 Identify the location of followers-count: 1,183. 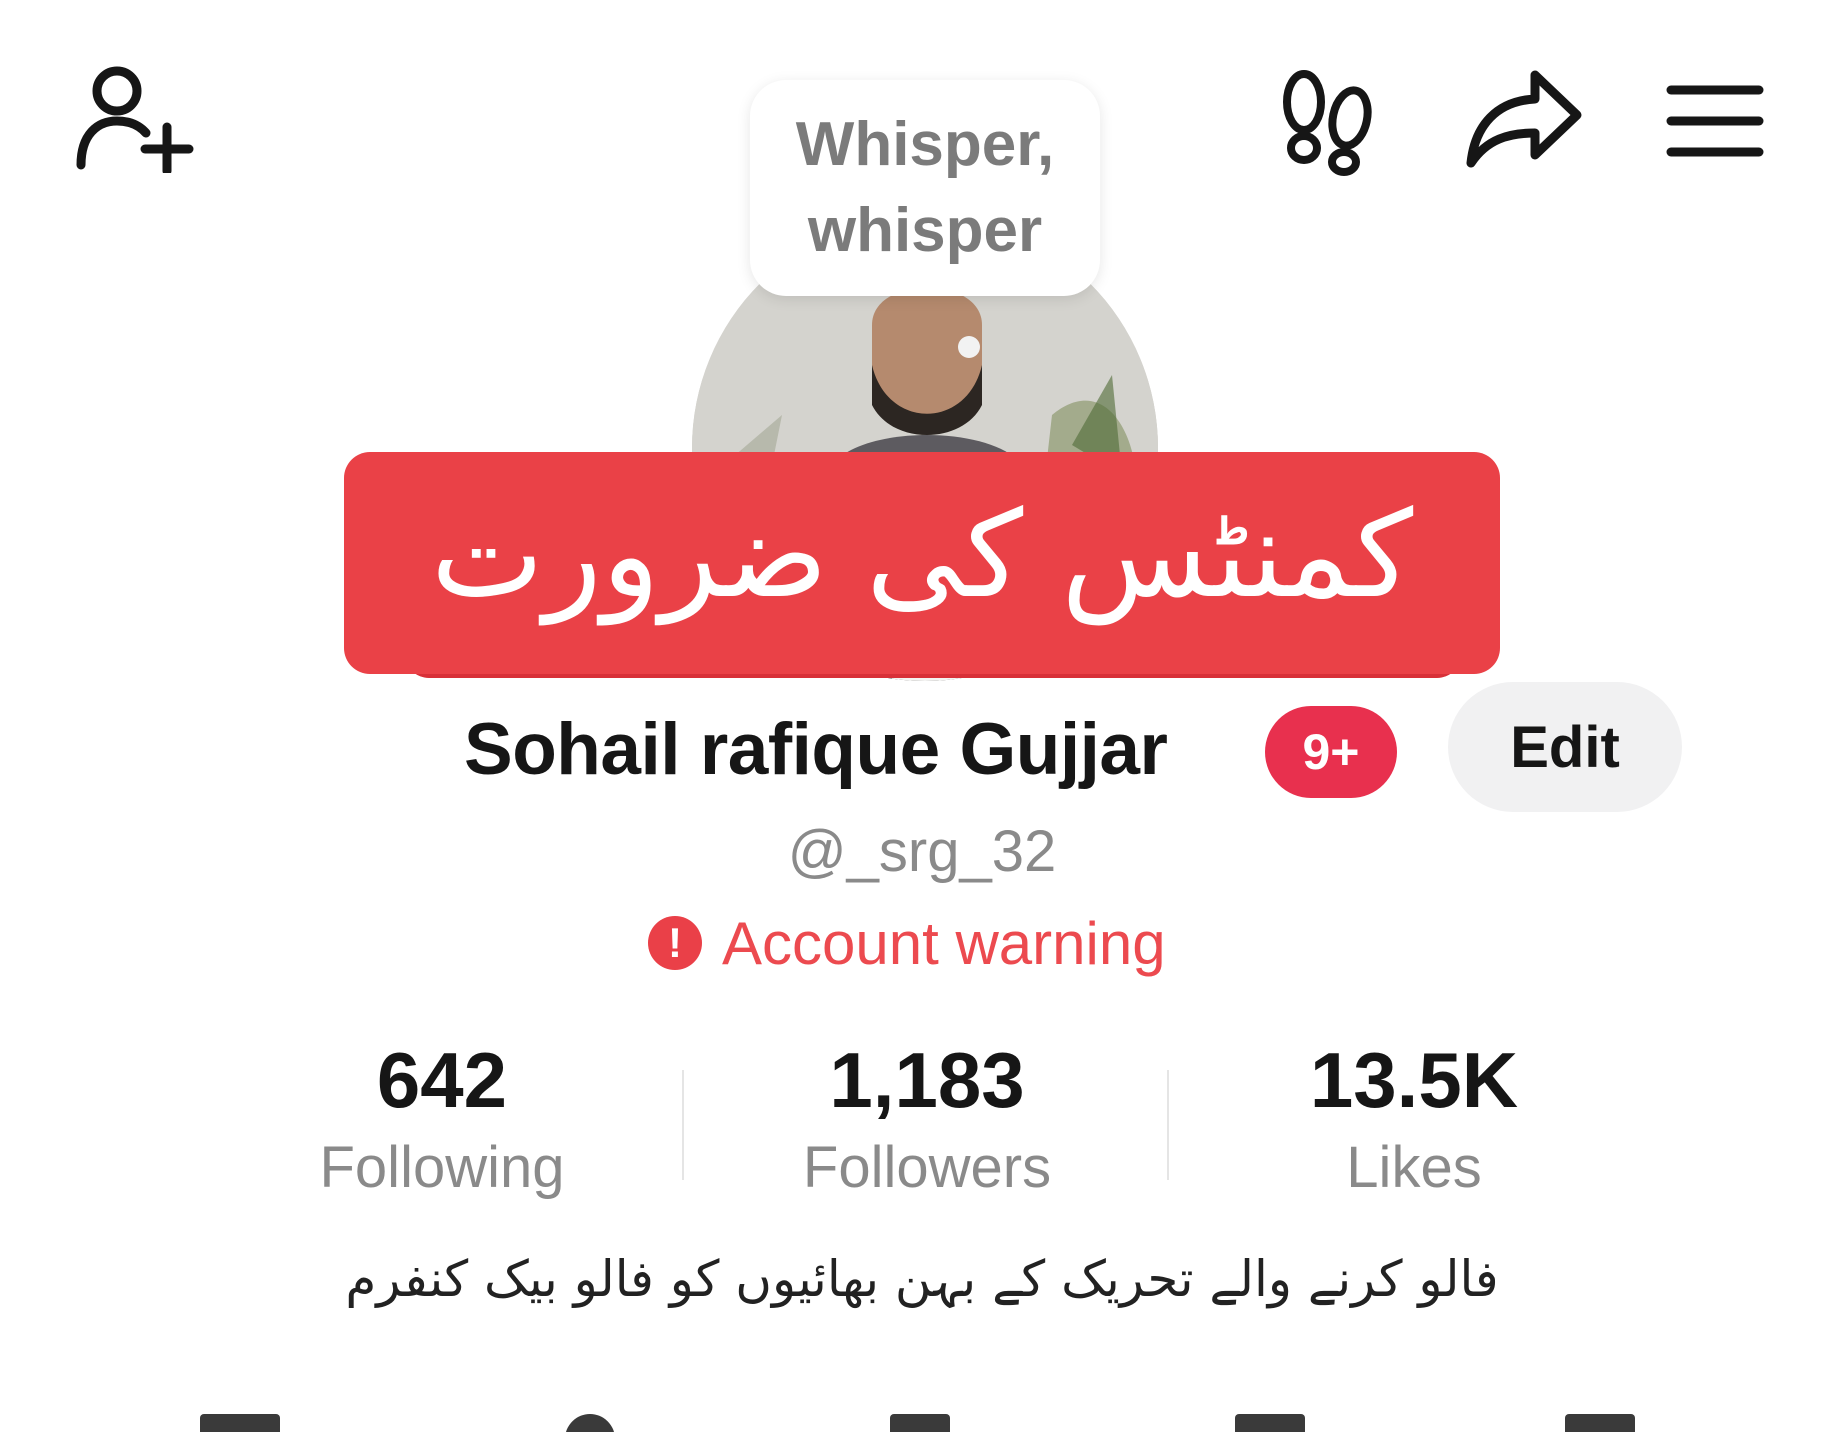
(927, 1080).